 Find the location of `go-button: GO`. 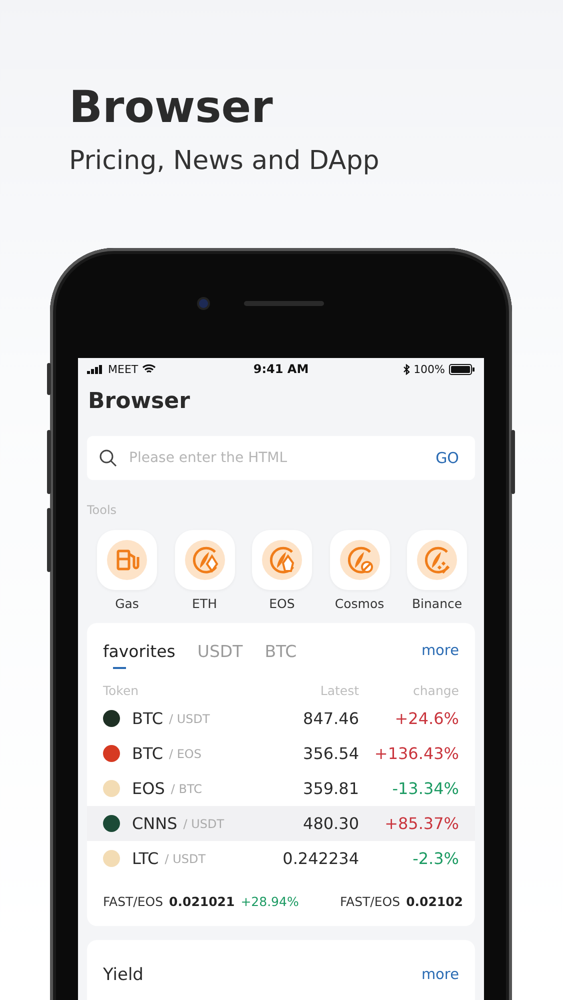

go-button: GO is located at coordinates (447, 458).